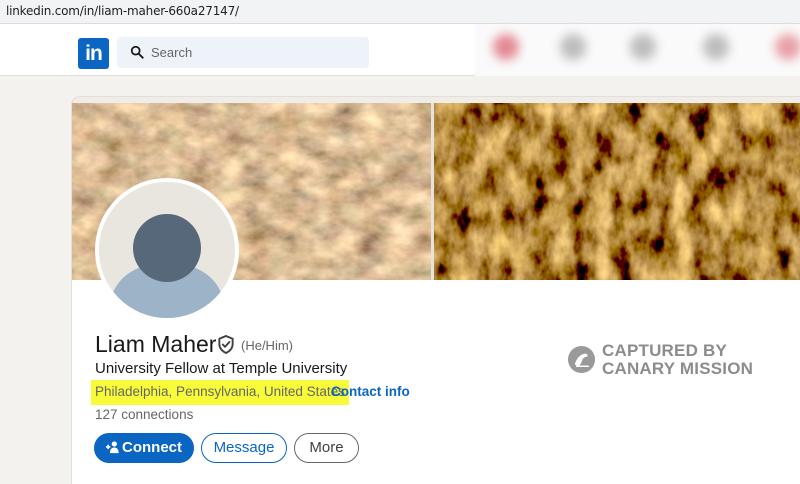 The image size is (800, 484). Describe the element at coordinates (637, 50) in the screenshot. I see `blurred-nav-icons` at that location.